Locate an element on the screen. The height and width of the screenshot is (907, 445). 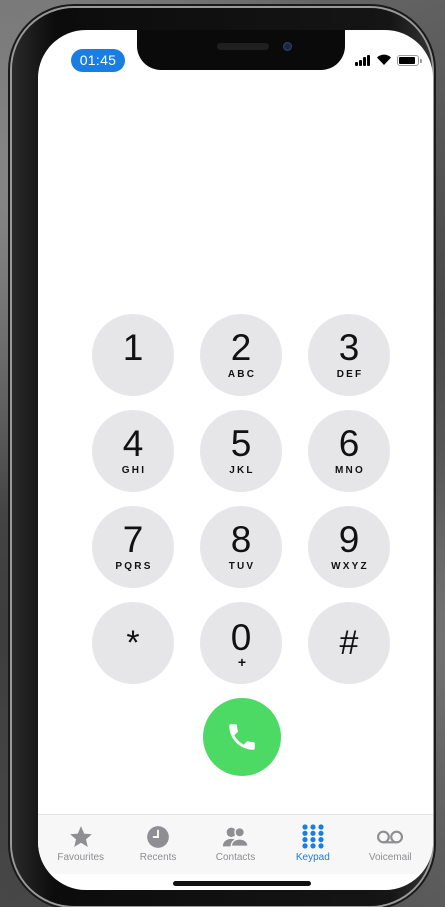
key-digit: 4 is located at coordinates (133, 443).